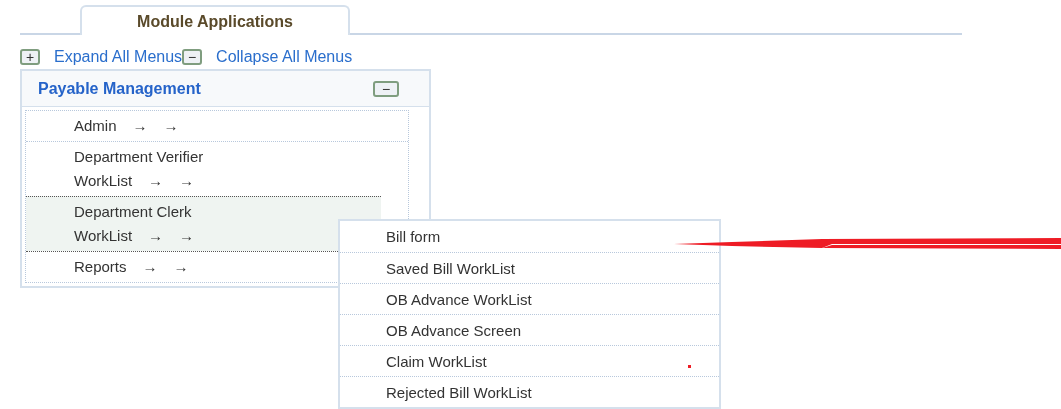 This screenshot has width=1061, height=409. Describe the element at coordinates (118, 57) in the screenshot. I see `link: Expand All Menus` at that location.